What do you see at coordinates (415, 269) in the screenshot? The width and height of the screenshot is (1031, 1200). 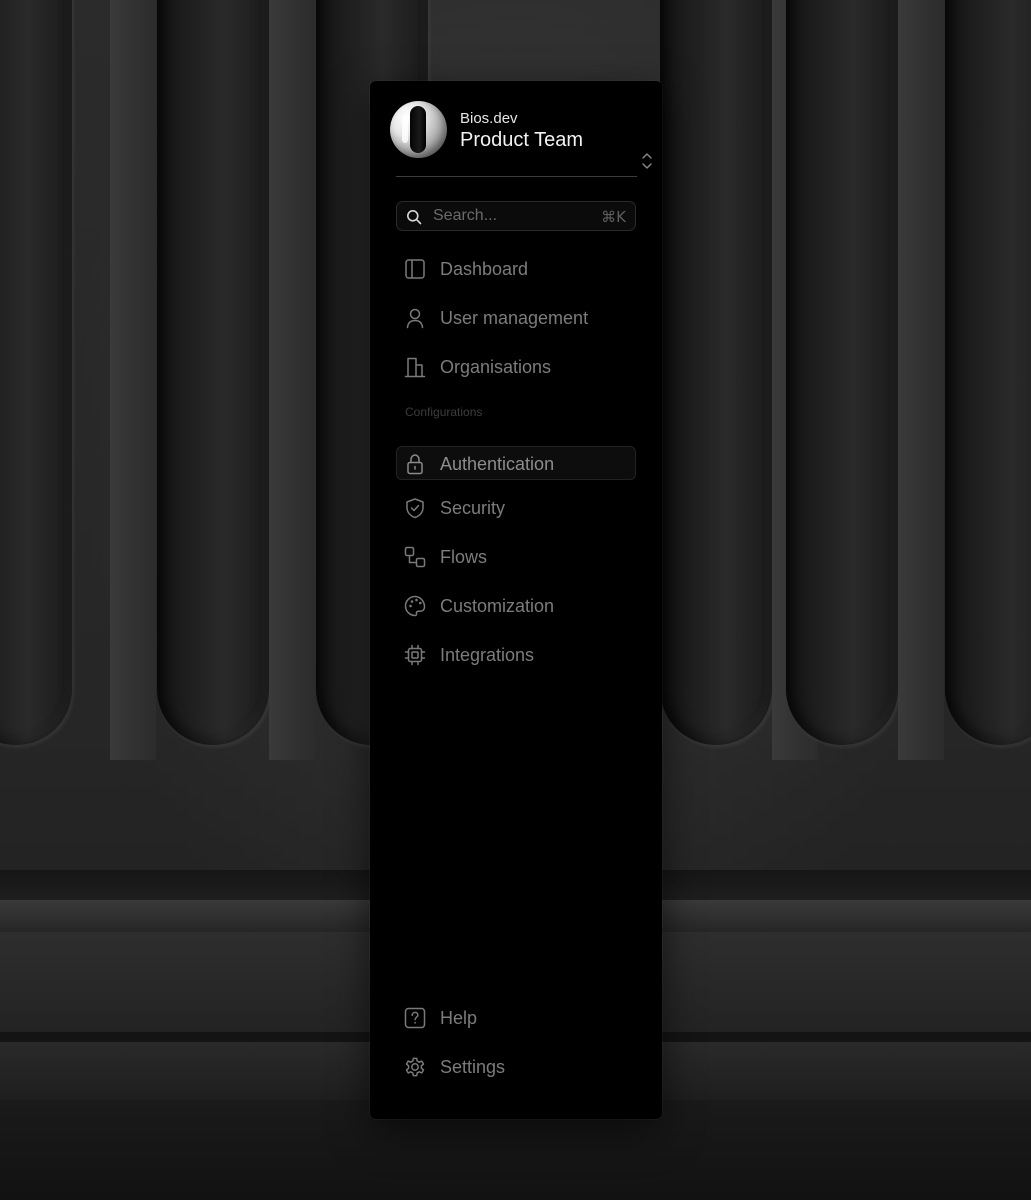 I see `sidebar-panel-icon` at bounding box center [415, 269].